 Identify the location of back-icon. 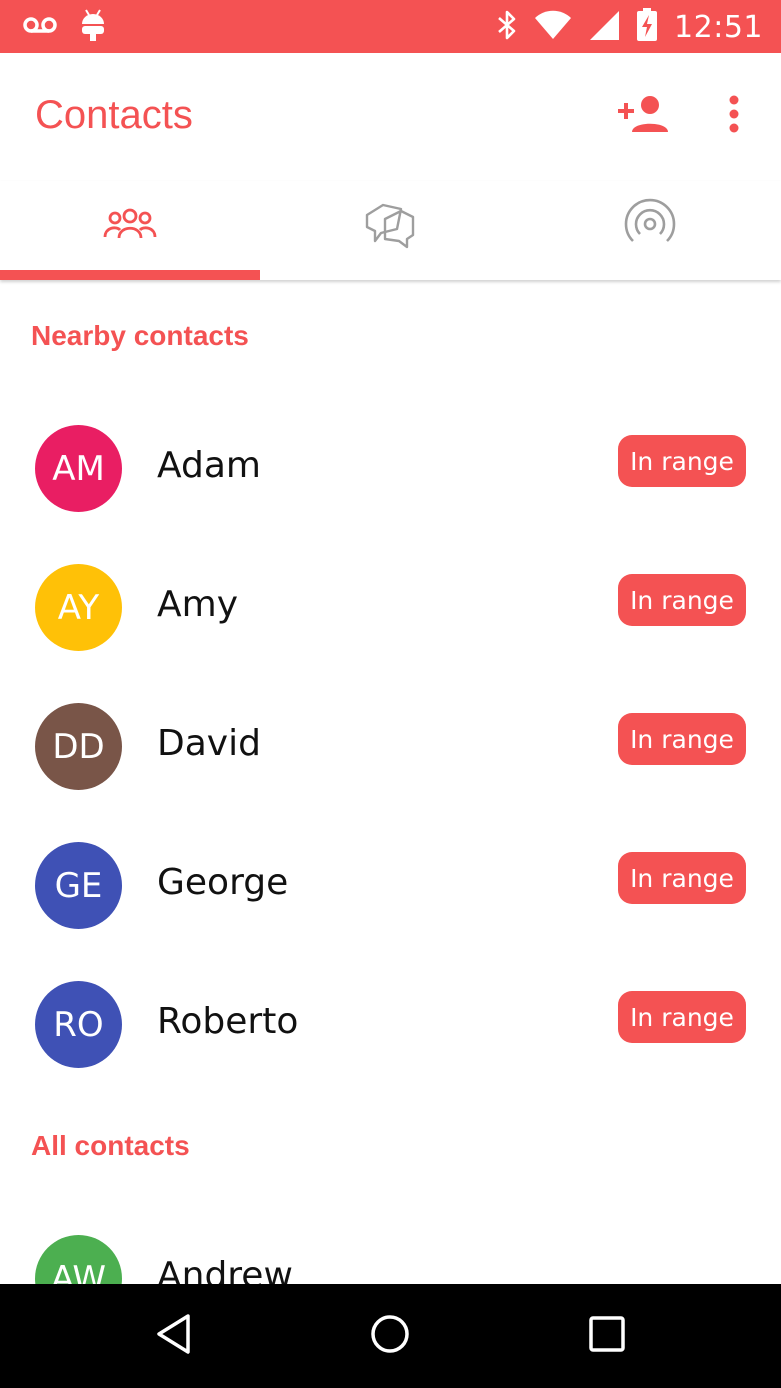
(174, 1336).